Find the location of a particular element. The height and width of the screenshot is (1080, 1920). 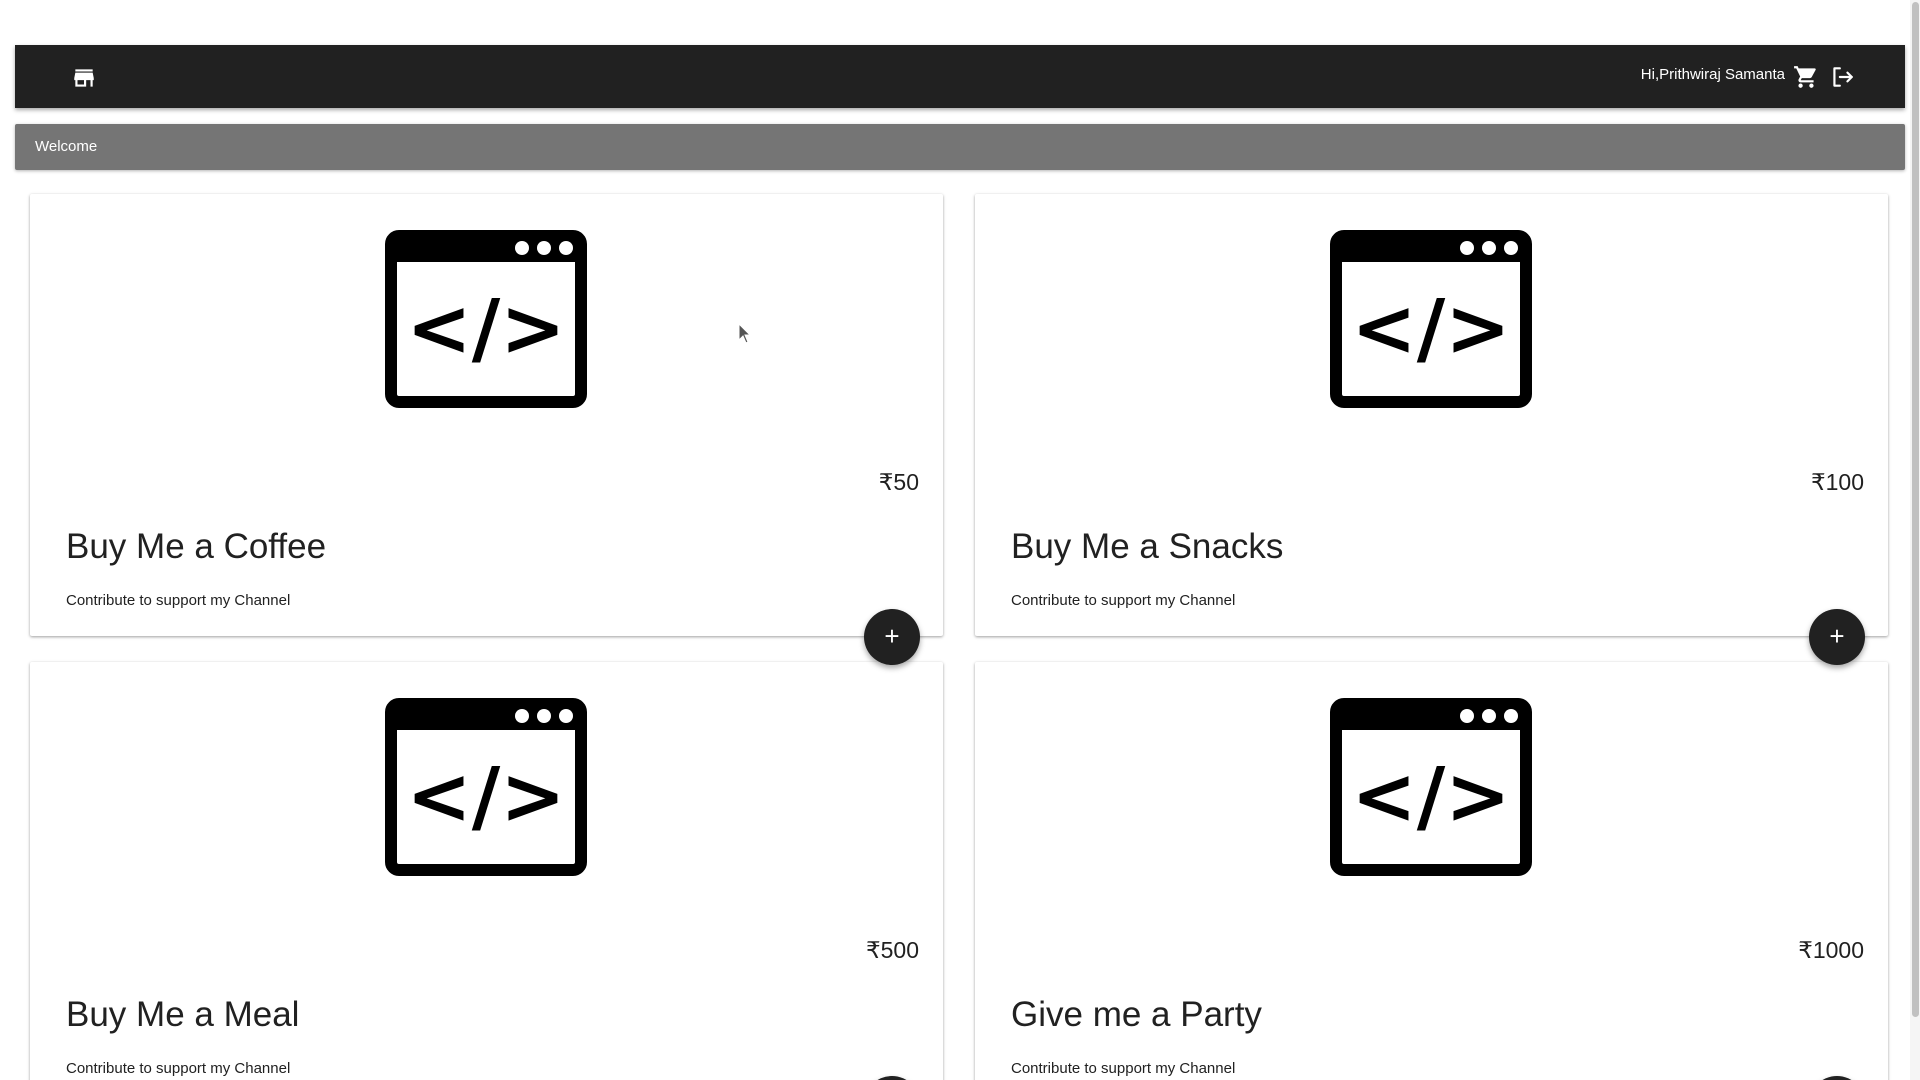

card-title: Buy Me a Meal is located at coordinates (183, 1014).